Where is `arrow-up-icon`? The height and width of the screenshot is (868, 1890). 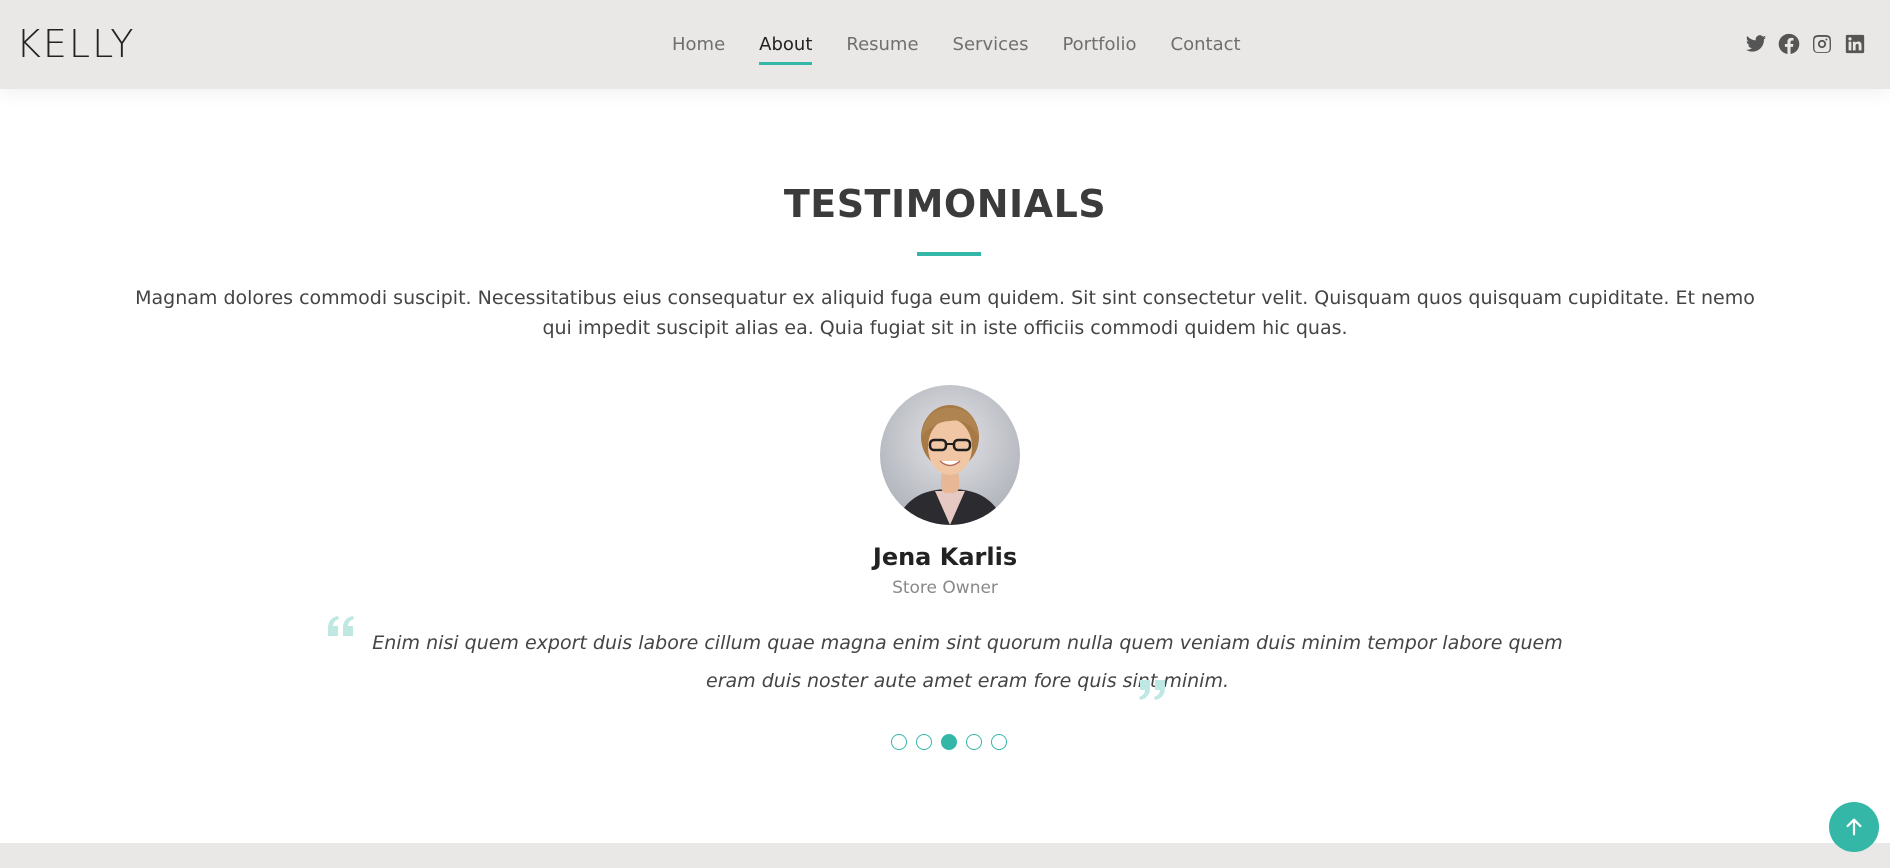 arrow-up-icon is located at coordinates (1854, 827).